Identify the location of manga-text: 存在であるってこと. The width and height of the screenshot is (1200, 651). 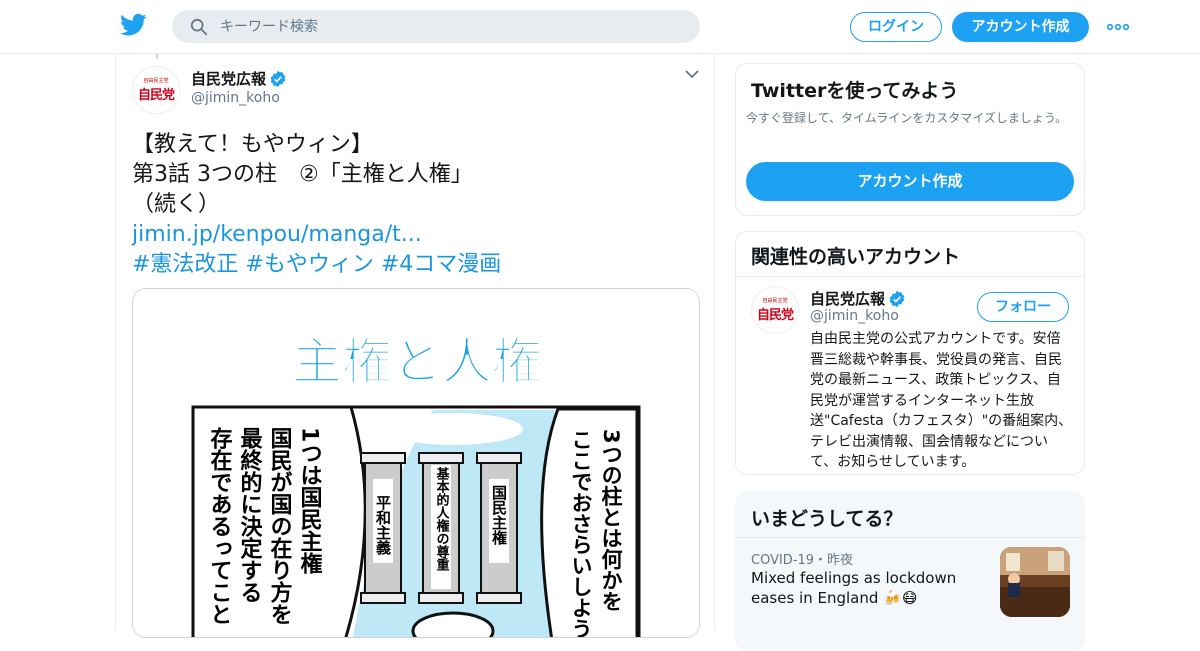
(220, 525).